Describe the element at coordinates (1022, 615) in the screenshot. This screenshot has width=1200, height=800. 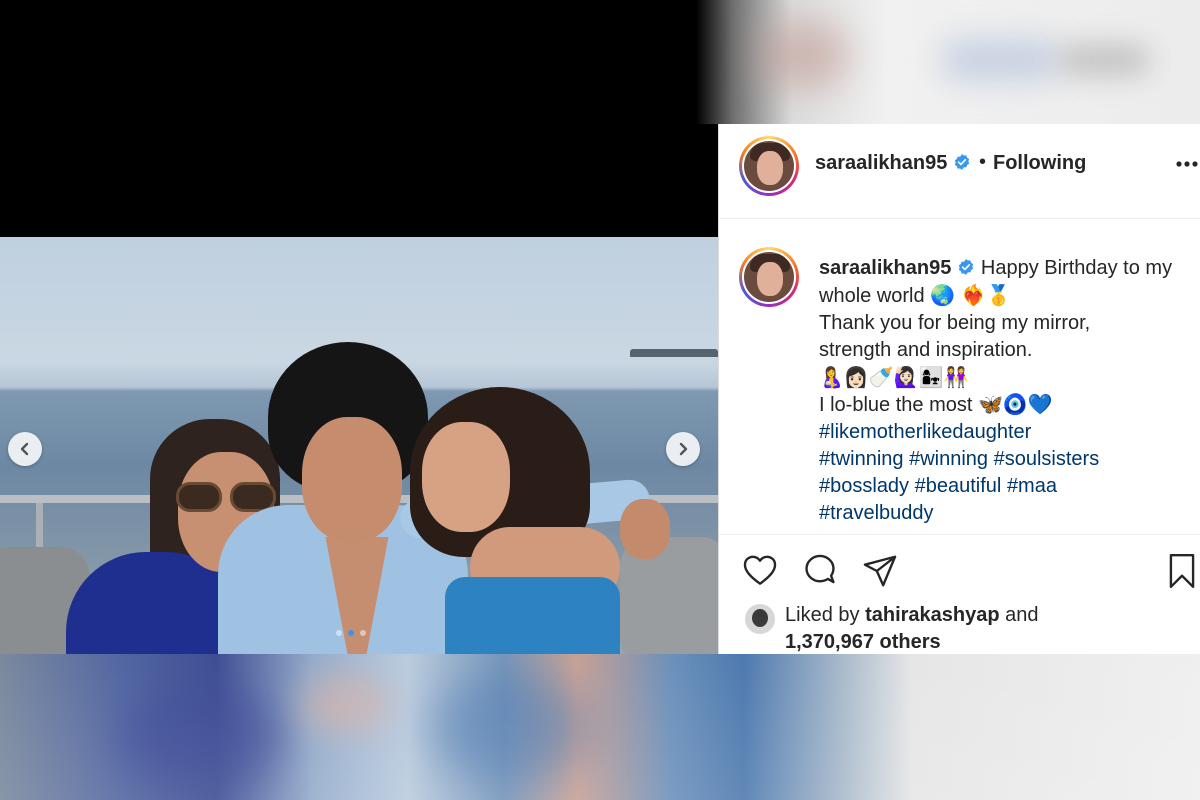
I see `likes-and: and` at that location.